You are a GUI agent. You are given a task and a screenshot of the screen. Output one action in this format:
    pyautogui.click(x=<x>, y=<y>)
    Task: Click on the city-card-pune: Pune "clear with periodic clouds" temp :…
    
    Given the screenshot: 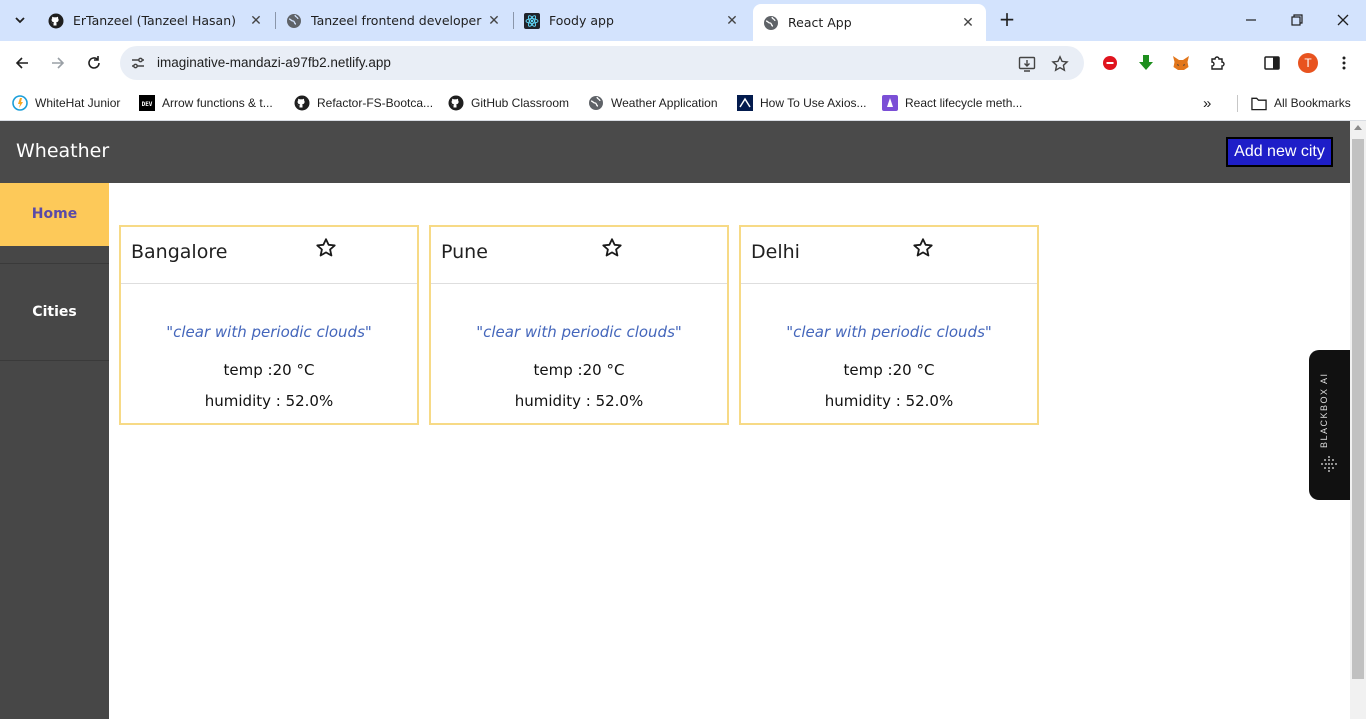 What is the action you would take?
    pyautogui.click(x=579, y=325)
    